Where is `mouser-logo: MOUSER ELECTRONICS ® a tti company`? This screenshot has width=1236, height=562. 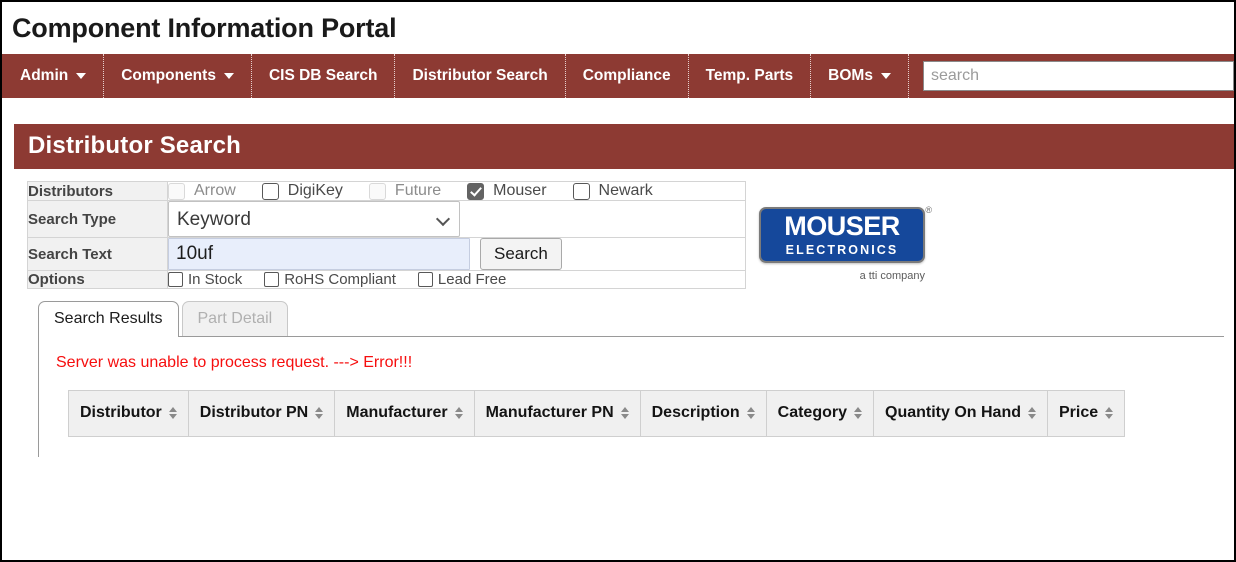 mouser-logo: MOUSER ELECTRONICS ® a tti company is located at coordinates (847, 243).